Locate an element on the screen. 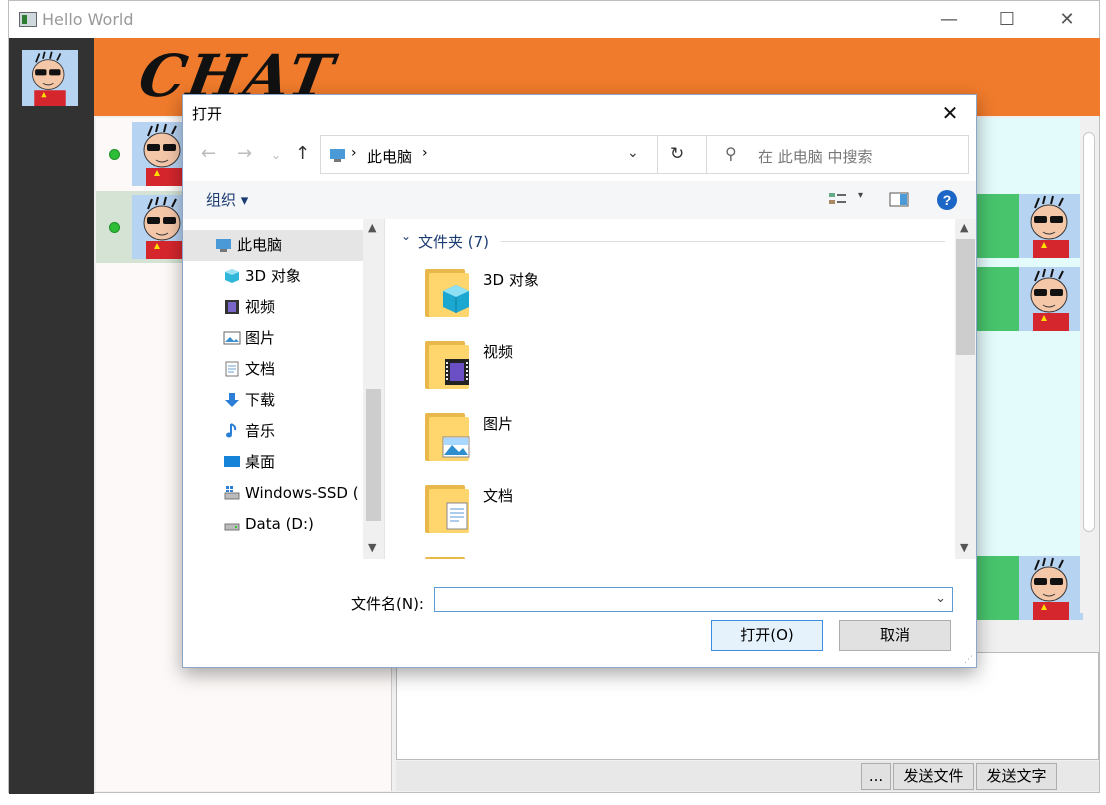 The height and width of the screenshot is (805, 1106). search-icon: ⚲ is located at coordinates (731, 153).